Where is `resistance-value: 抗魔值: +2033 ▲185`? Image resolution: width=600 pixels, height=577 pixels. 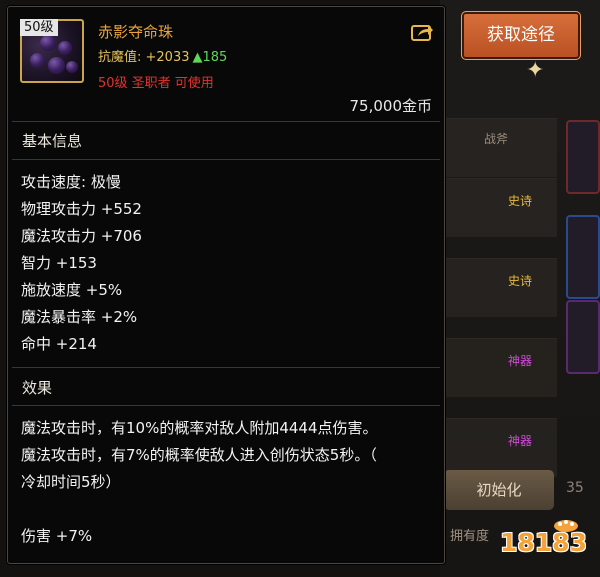 resistance-value: 抗魔值: +2033 ▲185 is located at coordinates (162, 55).